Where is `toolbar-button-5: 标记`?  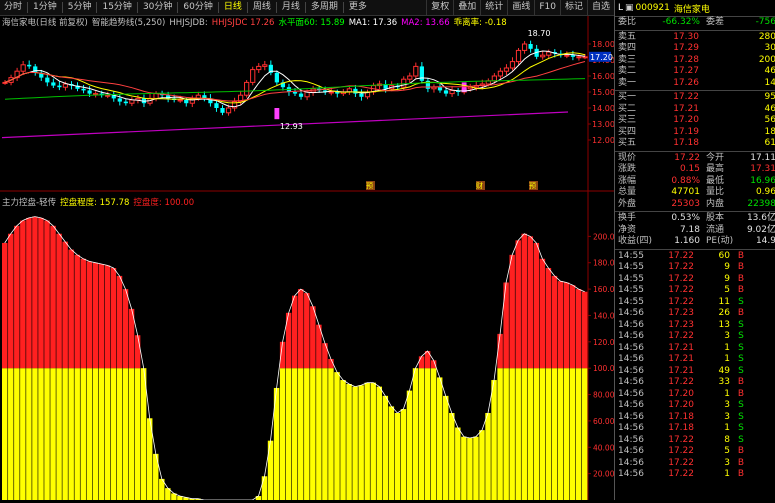
toolbar-button-5: 标记 is located at coordinates (573, 7).